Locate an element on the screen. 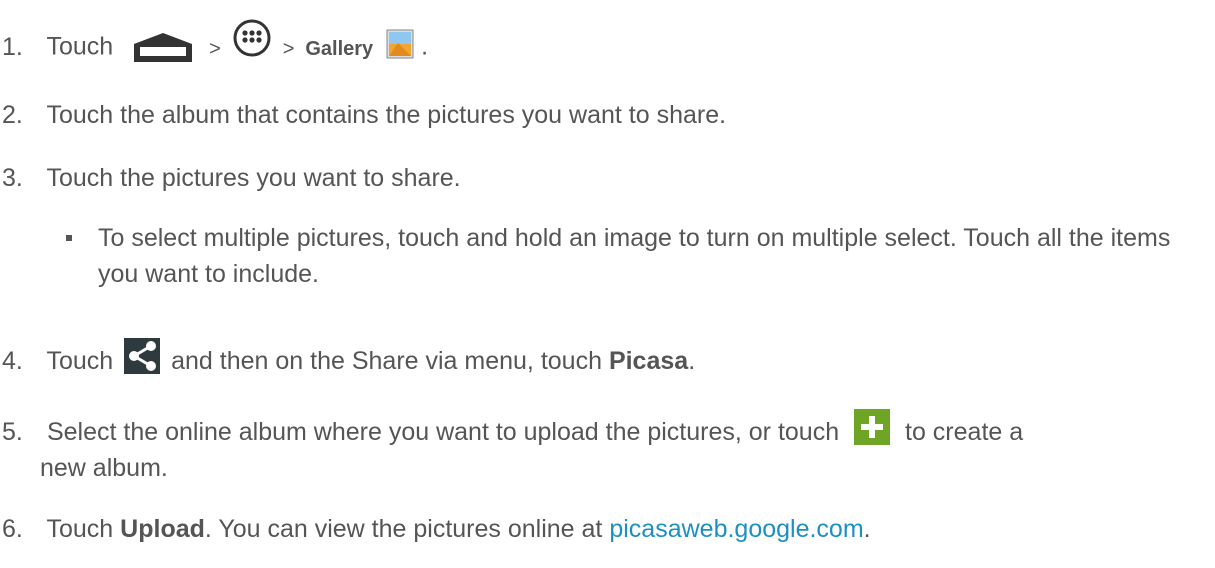 This screenshot has width=1215, height=568. picasaweb-link: picasaweb.google.com is located at coordinates (736, 529).